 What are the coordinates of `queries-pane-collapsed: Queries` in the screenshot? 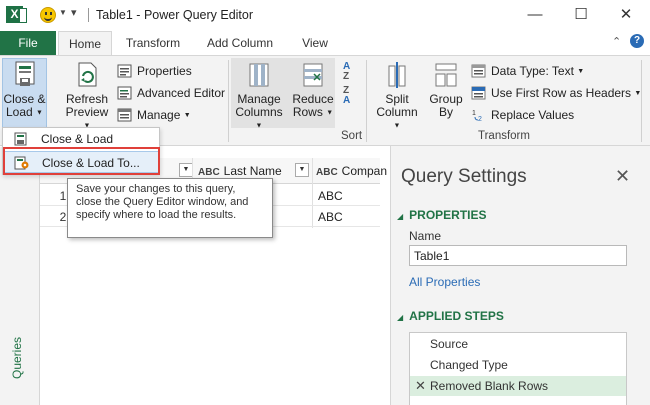 It's located at (20, 276).